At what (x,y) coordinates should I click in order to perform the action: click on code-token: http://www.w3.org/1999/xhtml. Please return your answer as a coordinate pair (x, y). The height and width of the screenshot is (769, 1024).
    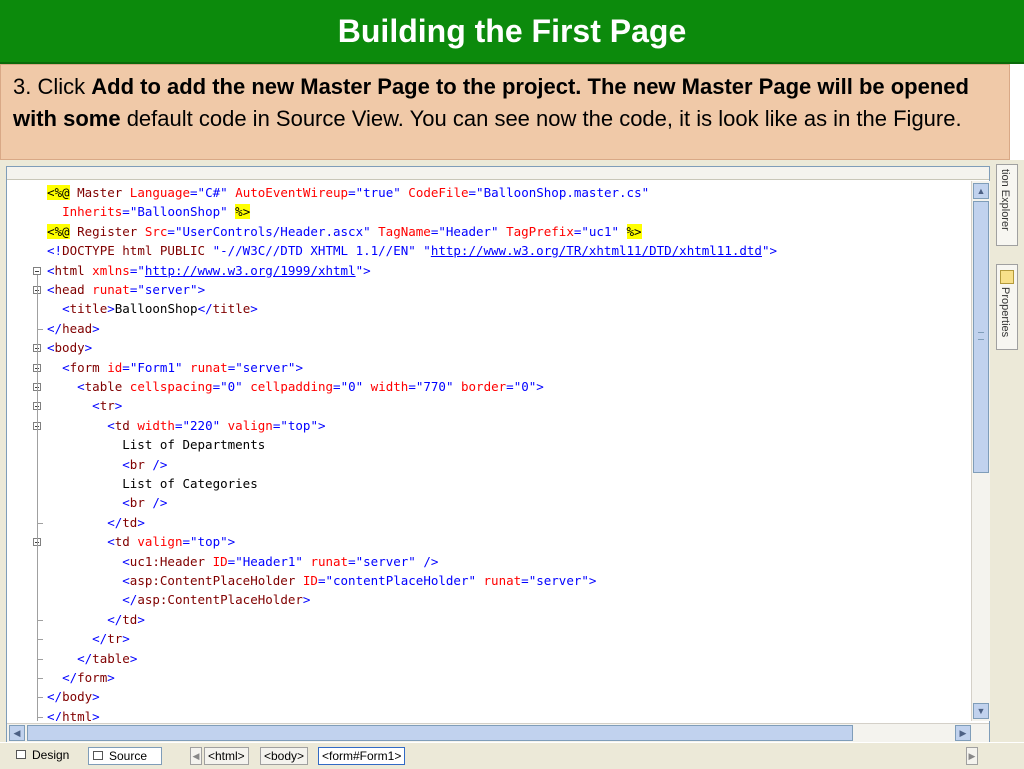
    Looking at the image, I should click on (250, 270).